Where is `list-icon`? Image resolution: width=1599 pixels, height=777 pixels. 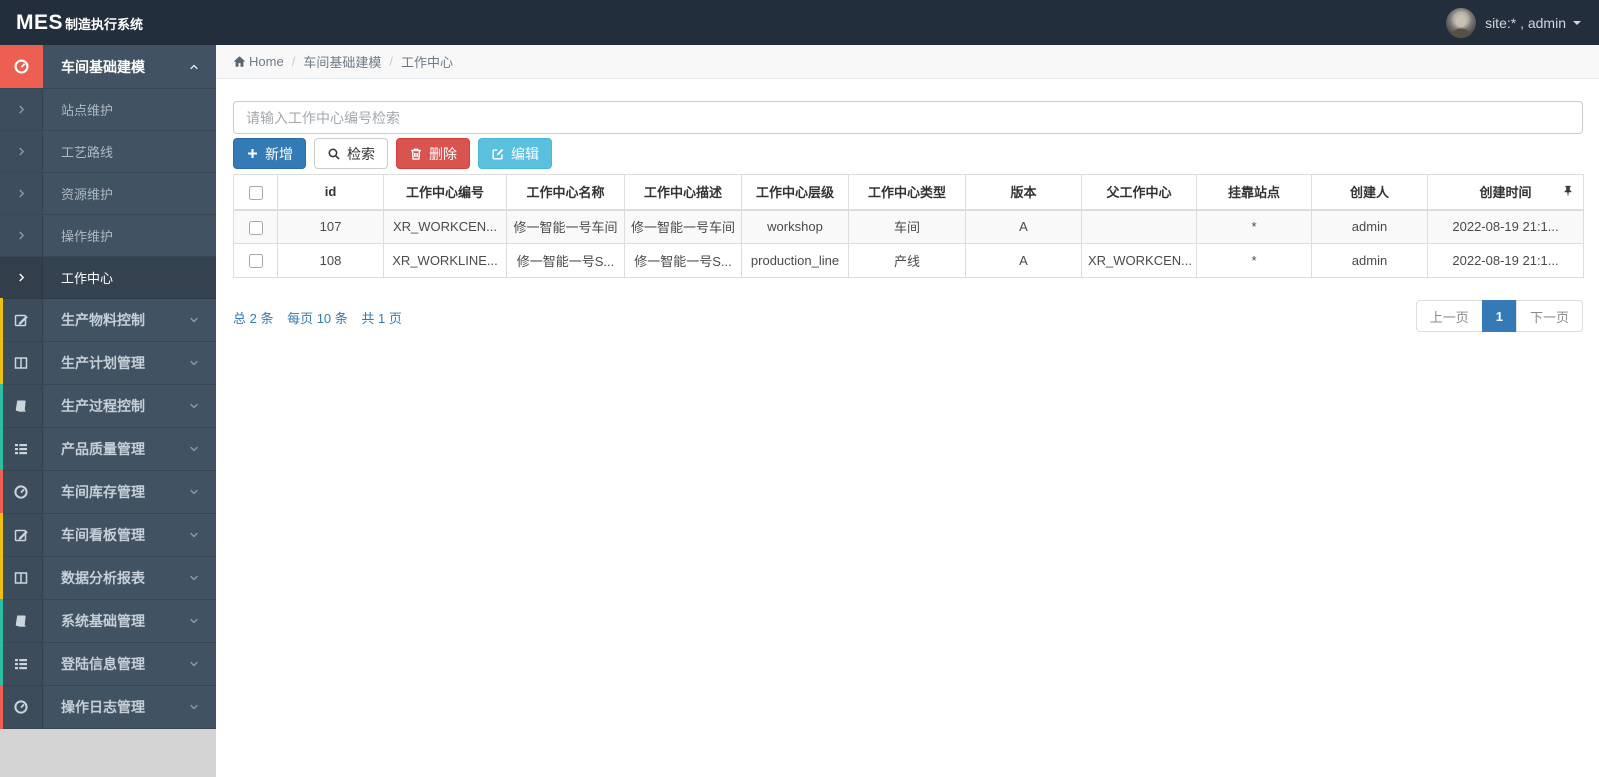 list-icon is located at coordinates (21, 449).